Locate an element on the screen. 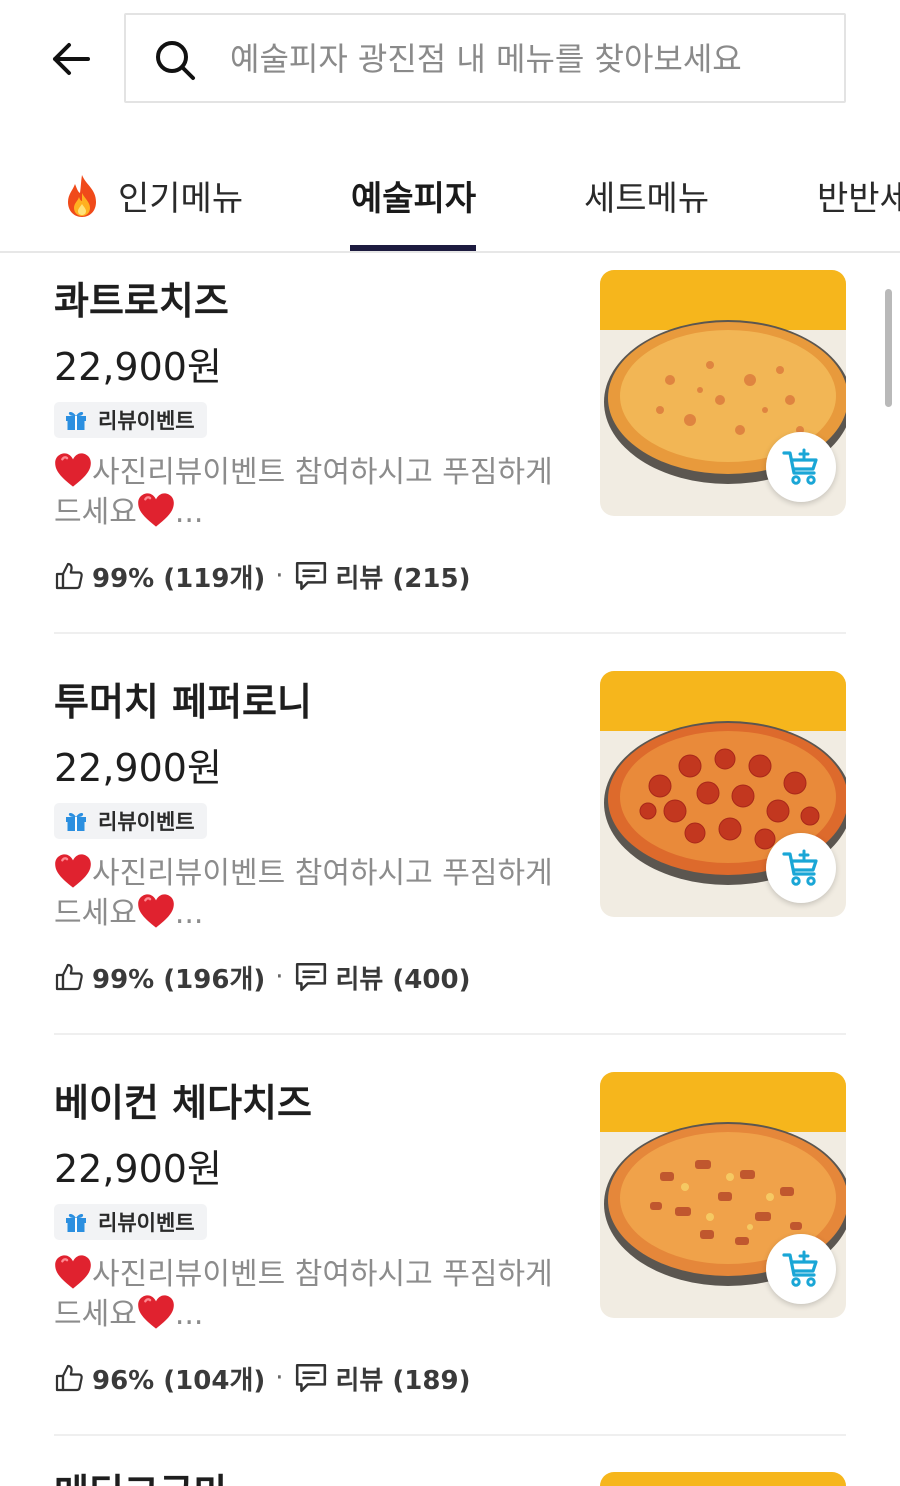 The height and width of the screenshot is (1486, 900). back-button is located at coordinates (71, 59).